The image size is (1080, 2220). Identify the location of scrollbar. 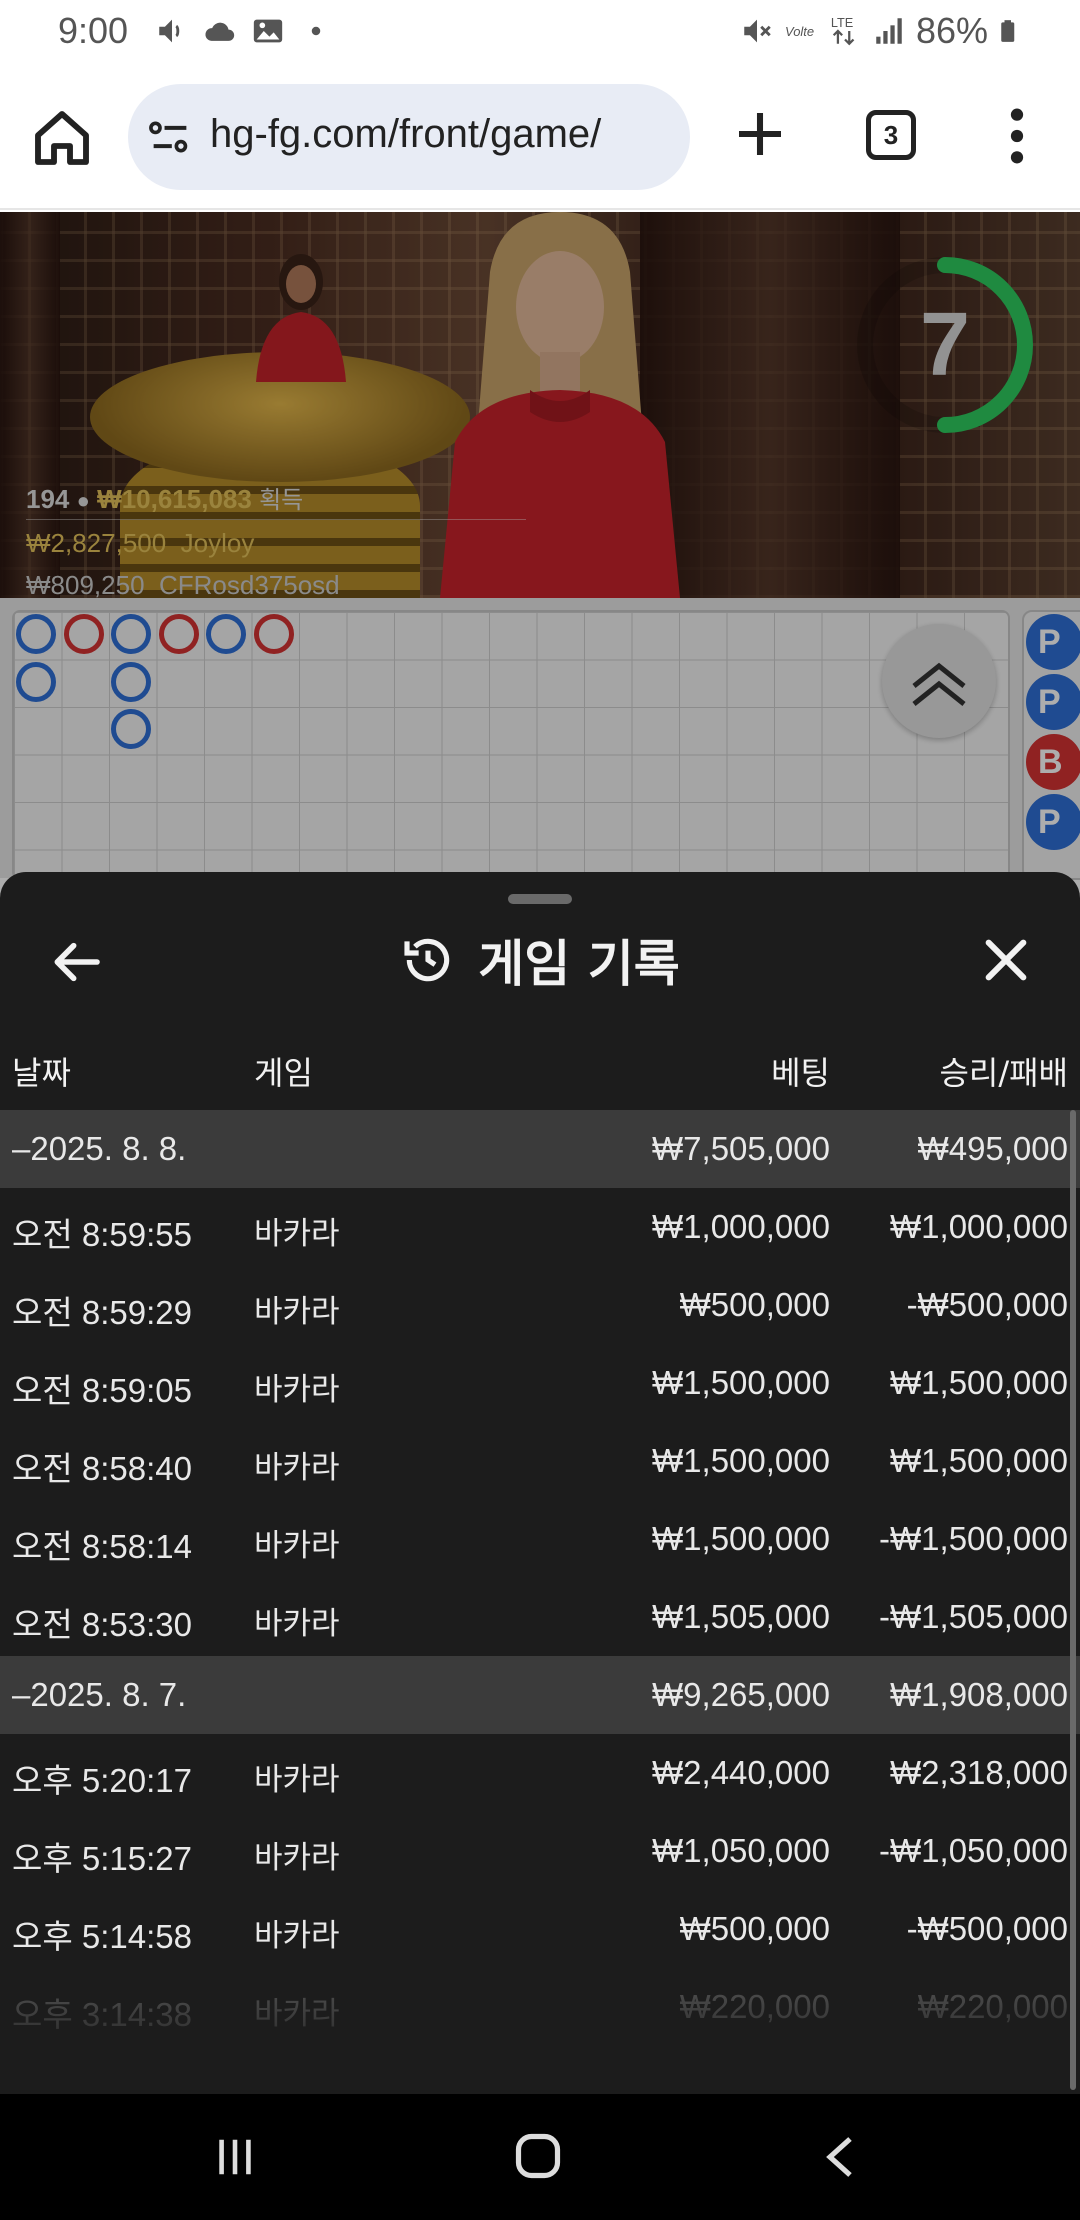
(1073, 1600).